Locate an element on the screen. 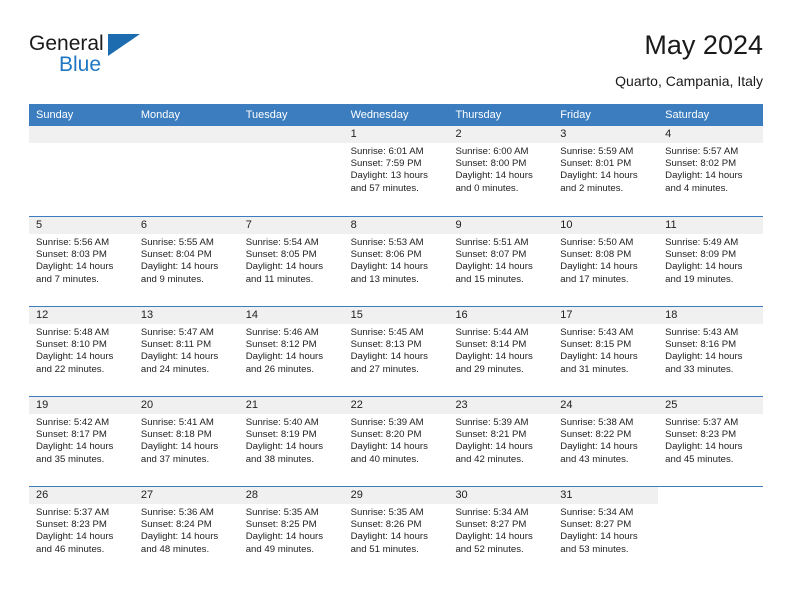 This screenshot has height=612, width=792. sunrise-text: Sunrise: 5:47 AM is located at coordinates (177, 332).